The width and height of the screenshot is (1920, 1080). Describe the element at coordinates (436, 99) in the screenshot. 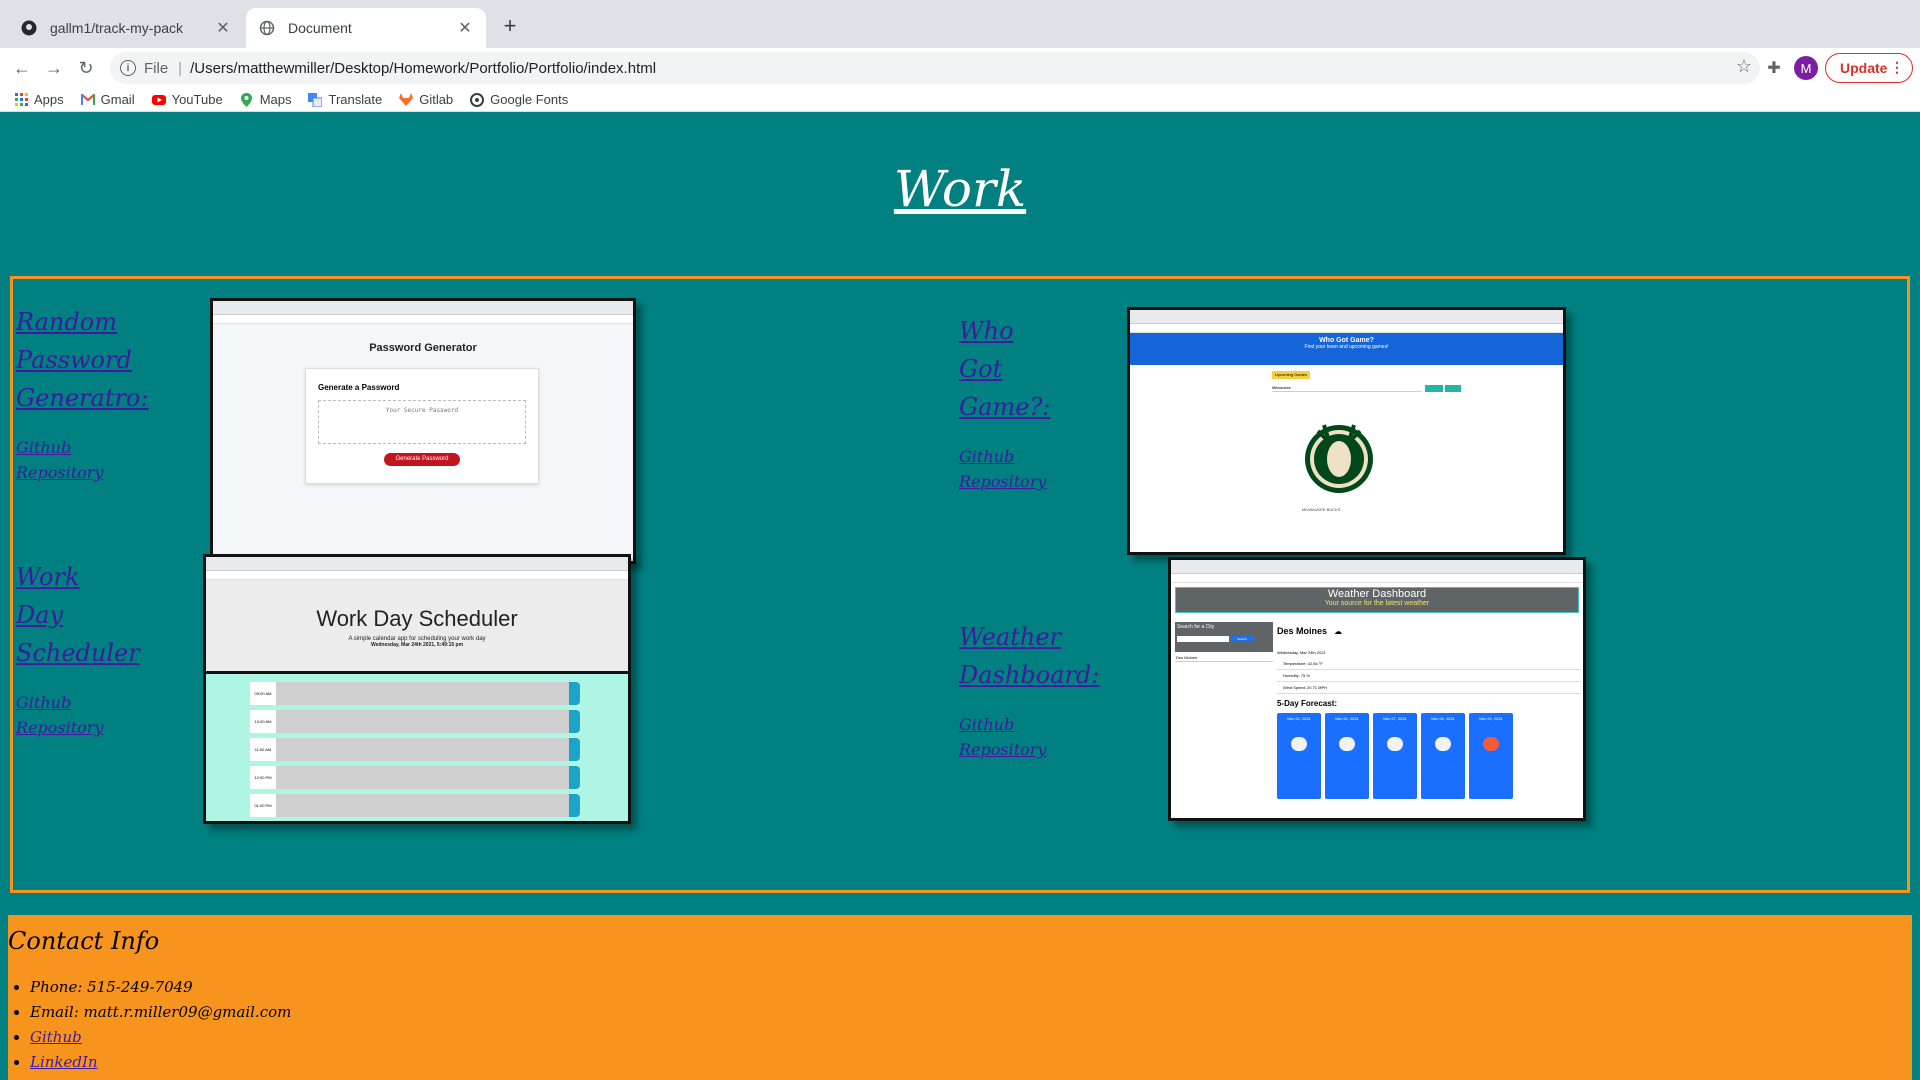

I see `bookmark-label: Gitlab` at that location.